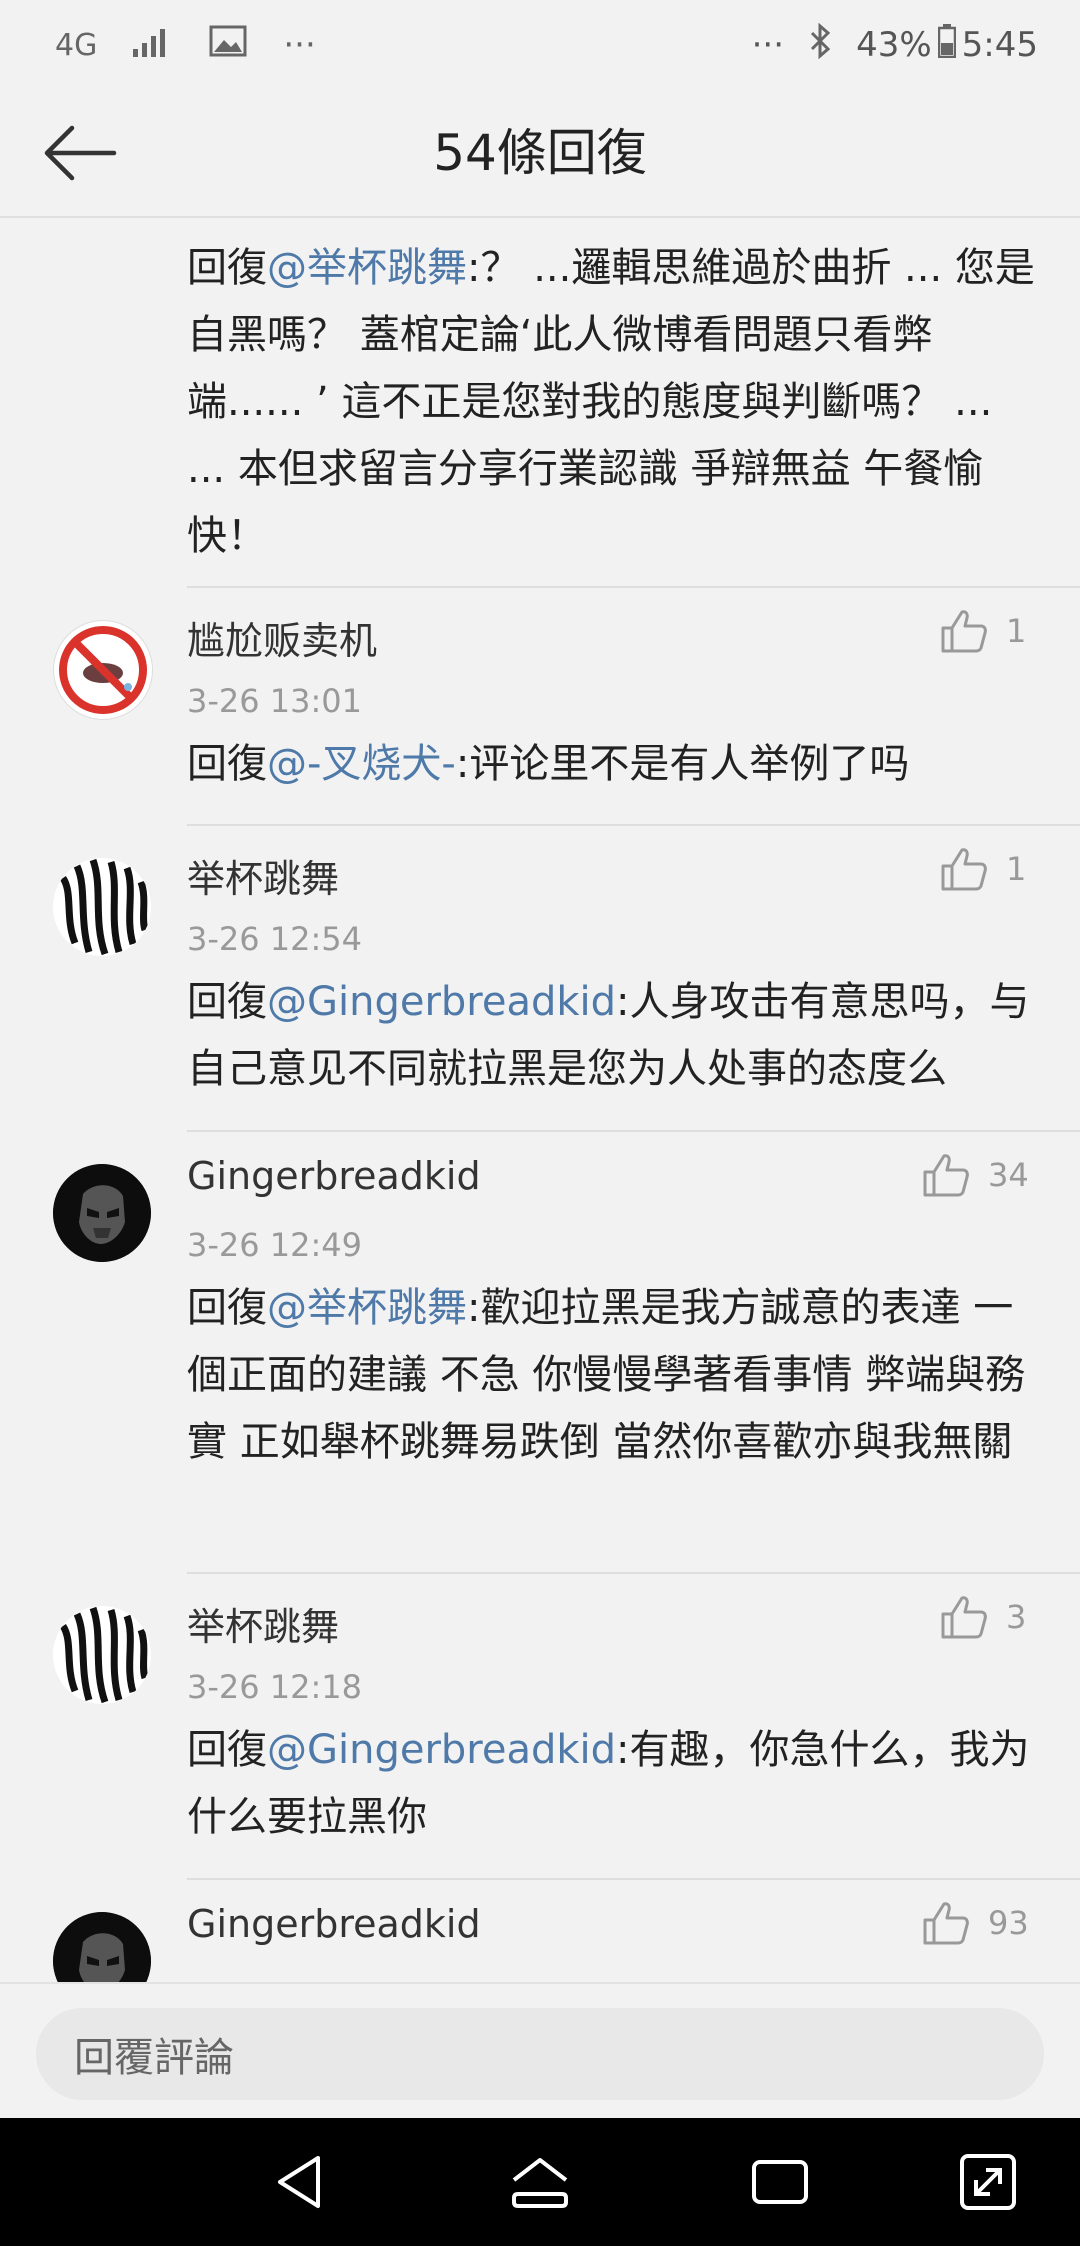 The image size is (1080, 2246). Describe the element at coordinates (275, 701) in the screenshot. I see `comment-time: 3-26 13:01` at that location.